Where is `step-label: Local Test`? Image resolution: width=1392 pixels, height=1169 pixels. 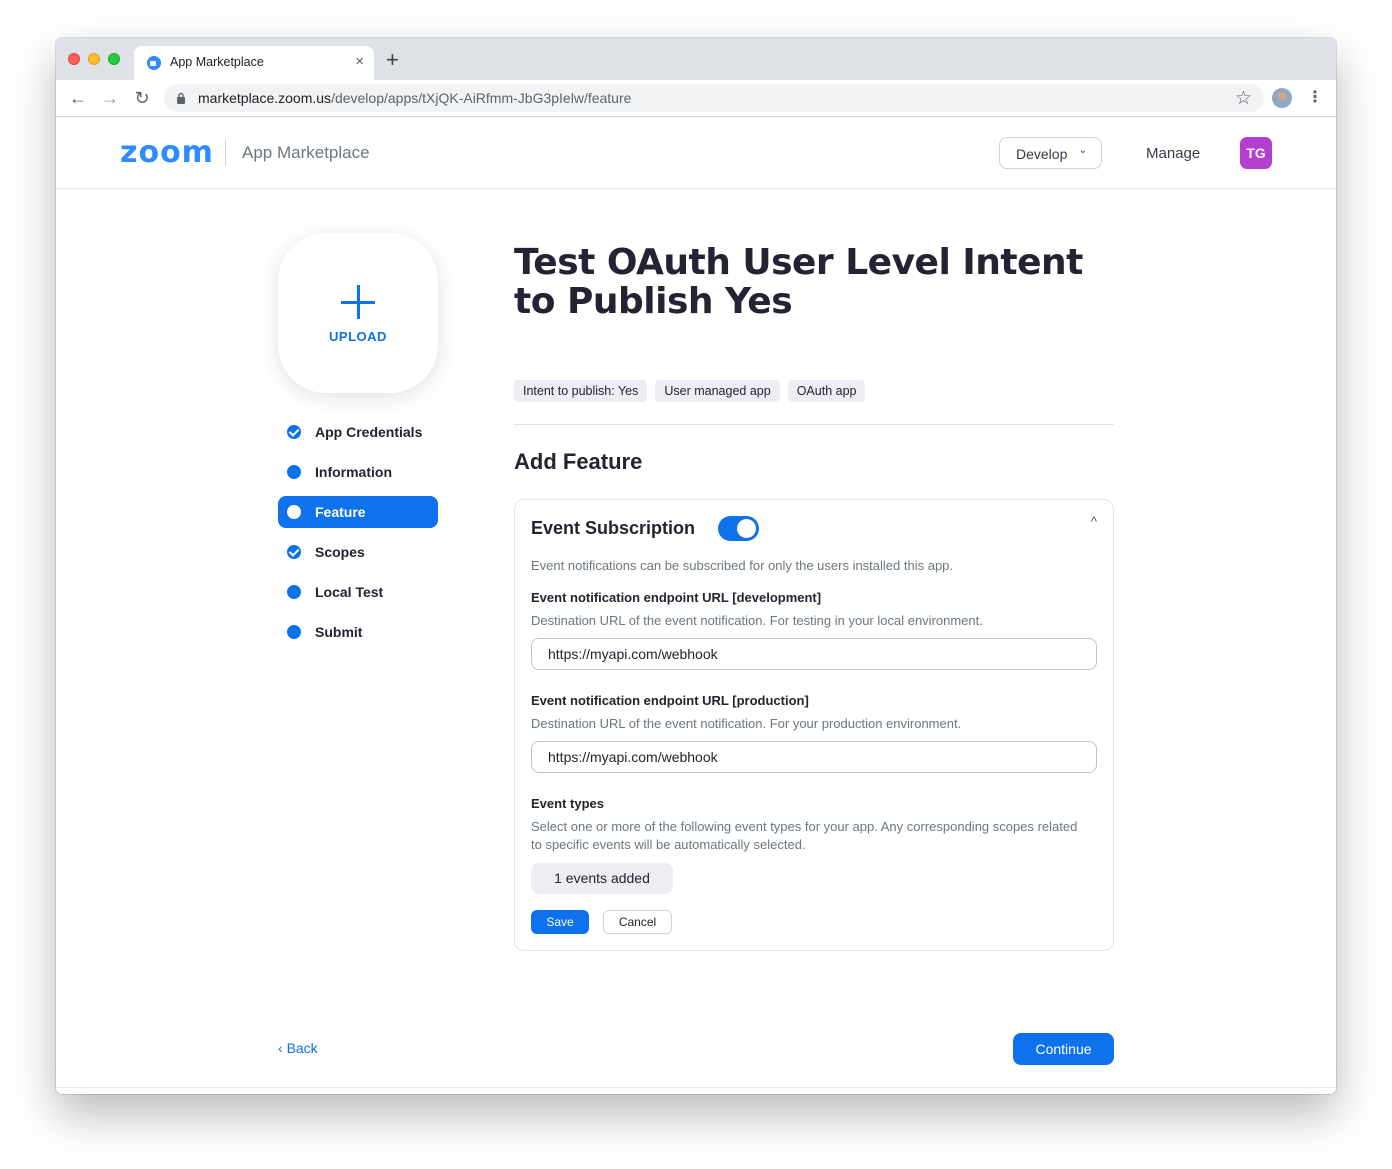 step-label: Local Test is located at coordinates (349, 592).